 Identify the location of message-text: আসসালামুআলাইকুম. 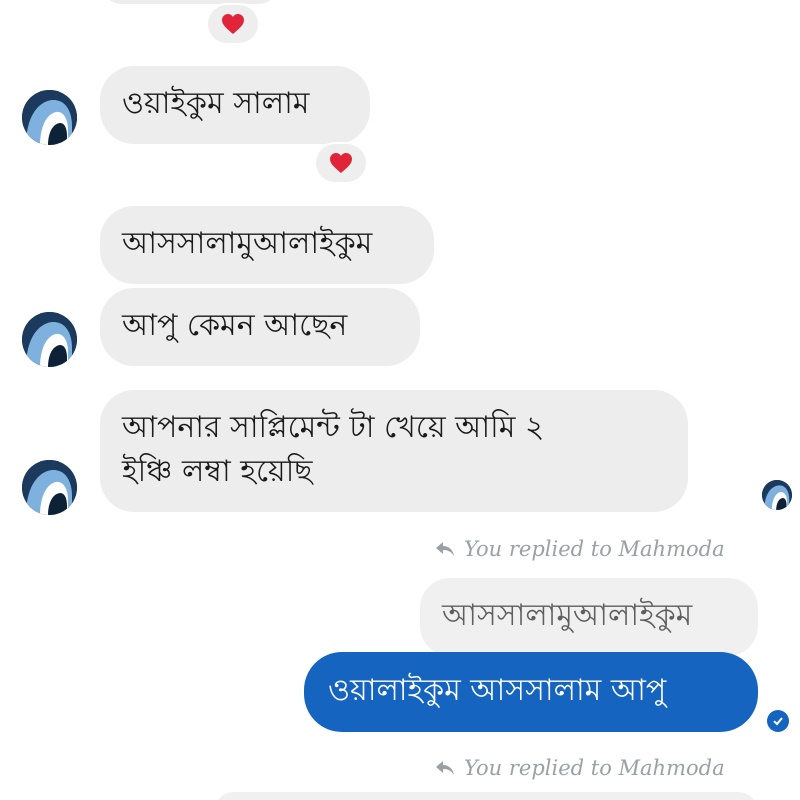
(247, 243).